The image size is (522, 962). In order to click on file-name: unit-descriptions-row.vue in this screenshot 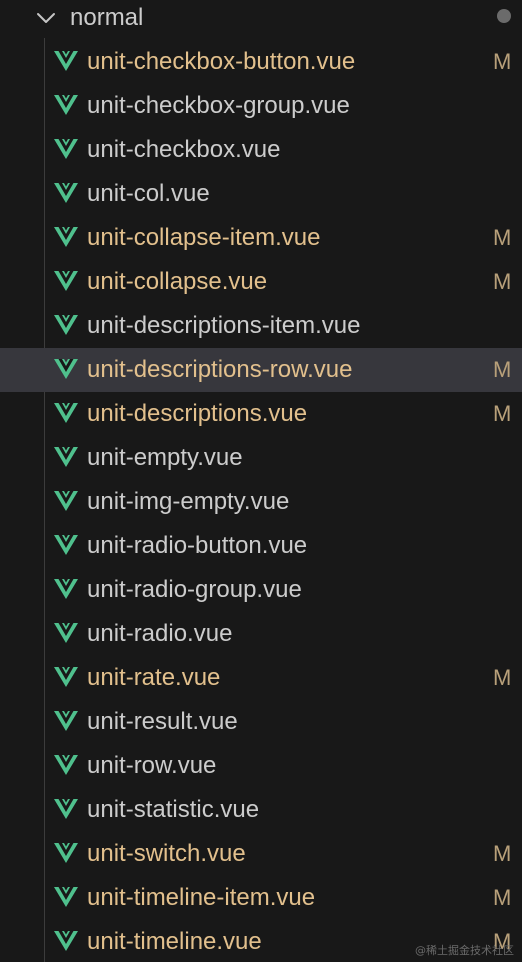, I will do `click(220, 369)`.